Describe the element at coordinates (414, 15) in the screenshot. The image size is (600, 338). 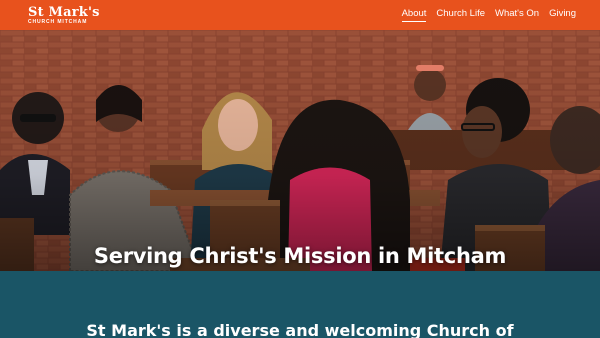
I see `nav-item-about: About` at that location.